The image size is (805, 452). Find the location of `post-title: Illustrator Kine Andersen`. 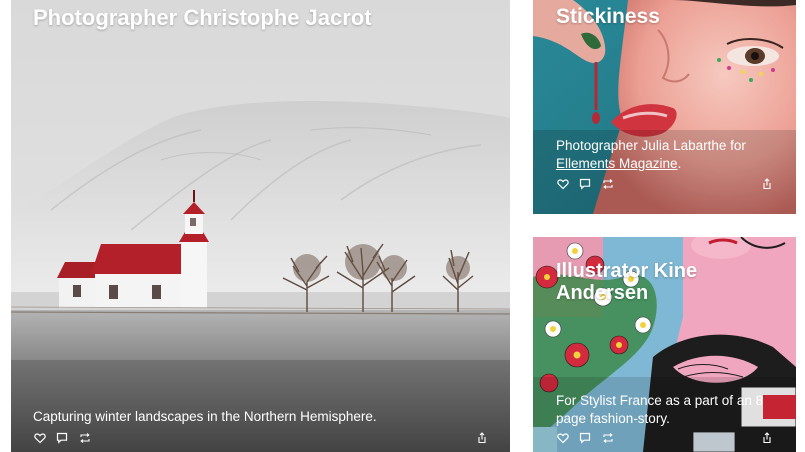

post-title: Illustrator Kine Andersen is located at coordinates (656, 282).